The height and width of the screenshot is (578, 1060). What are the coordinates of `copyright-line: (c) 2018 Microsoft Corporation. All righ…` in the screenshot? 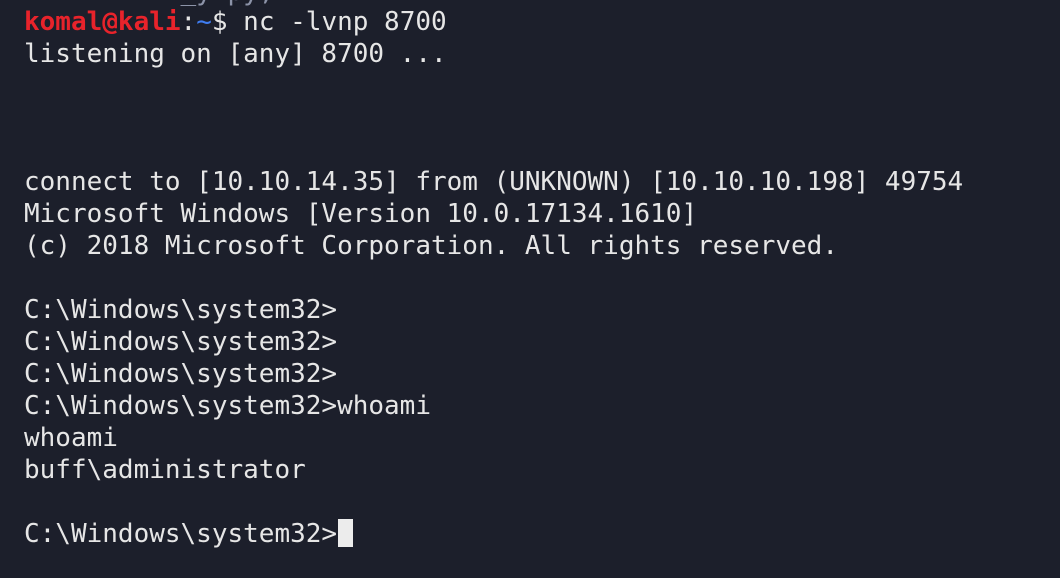 It's located at (431, 246).